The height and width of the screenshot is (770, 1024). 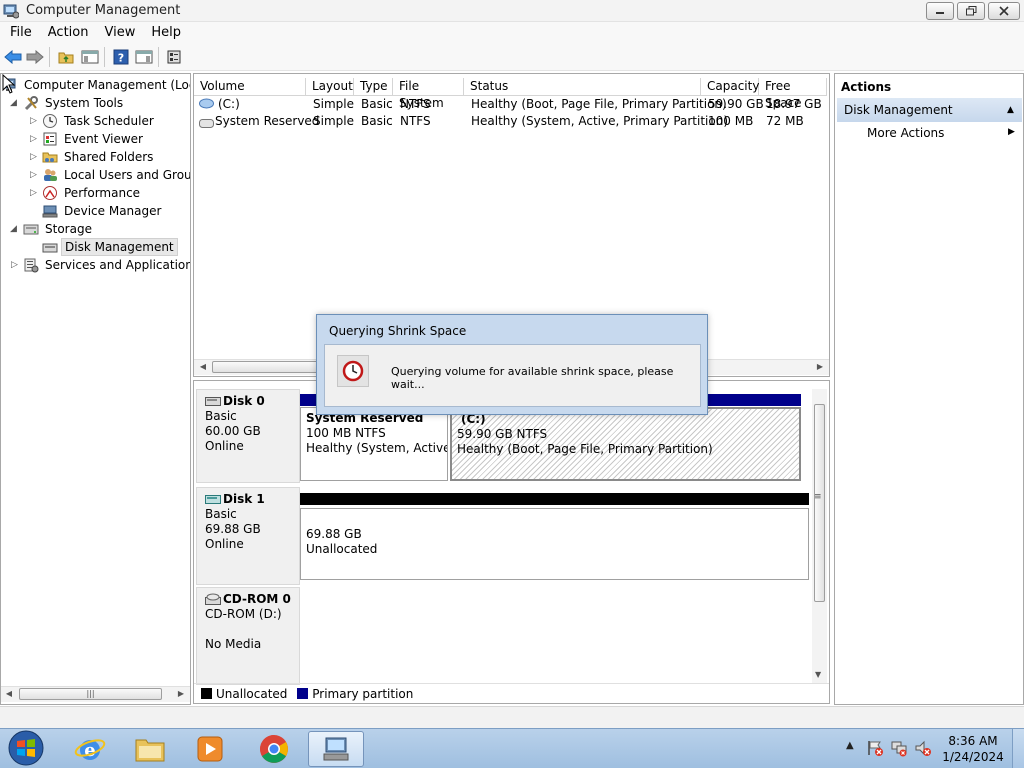 I want to click on restore-button, so click(x=971, y=11).